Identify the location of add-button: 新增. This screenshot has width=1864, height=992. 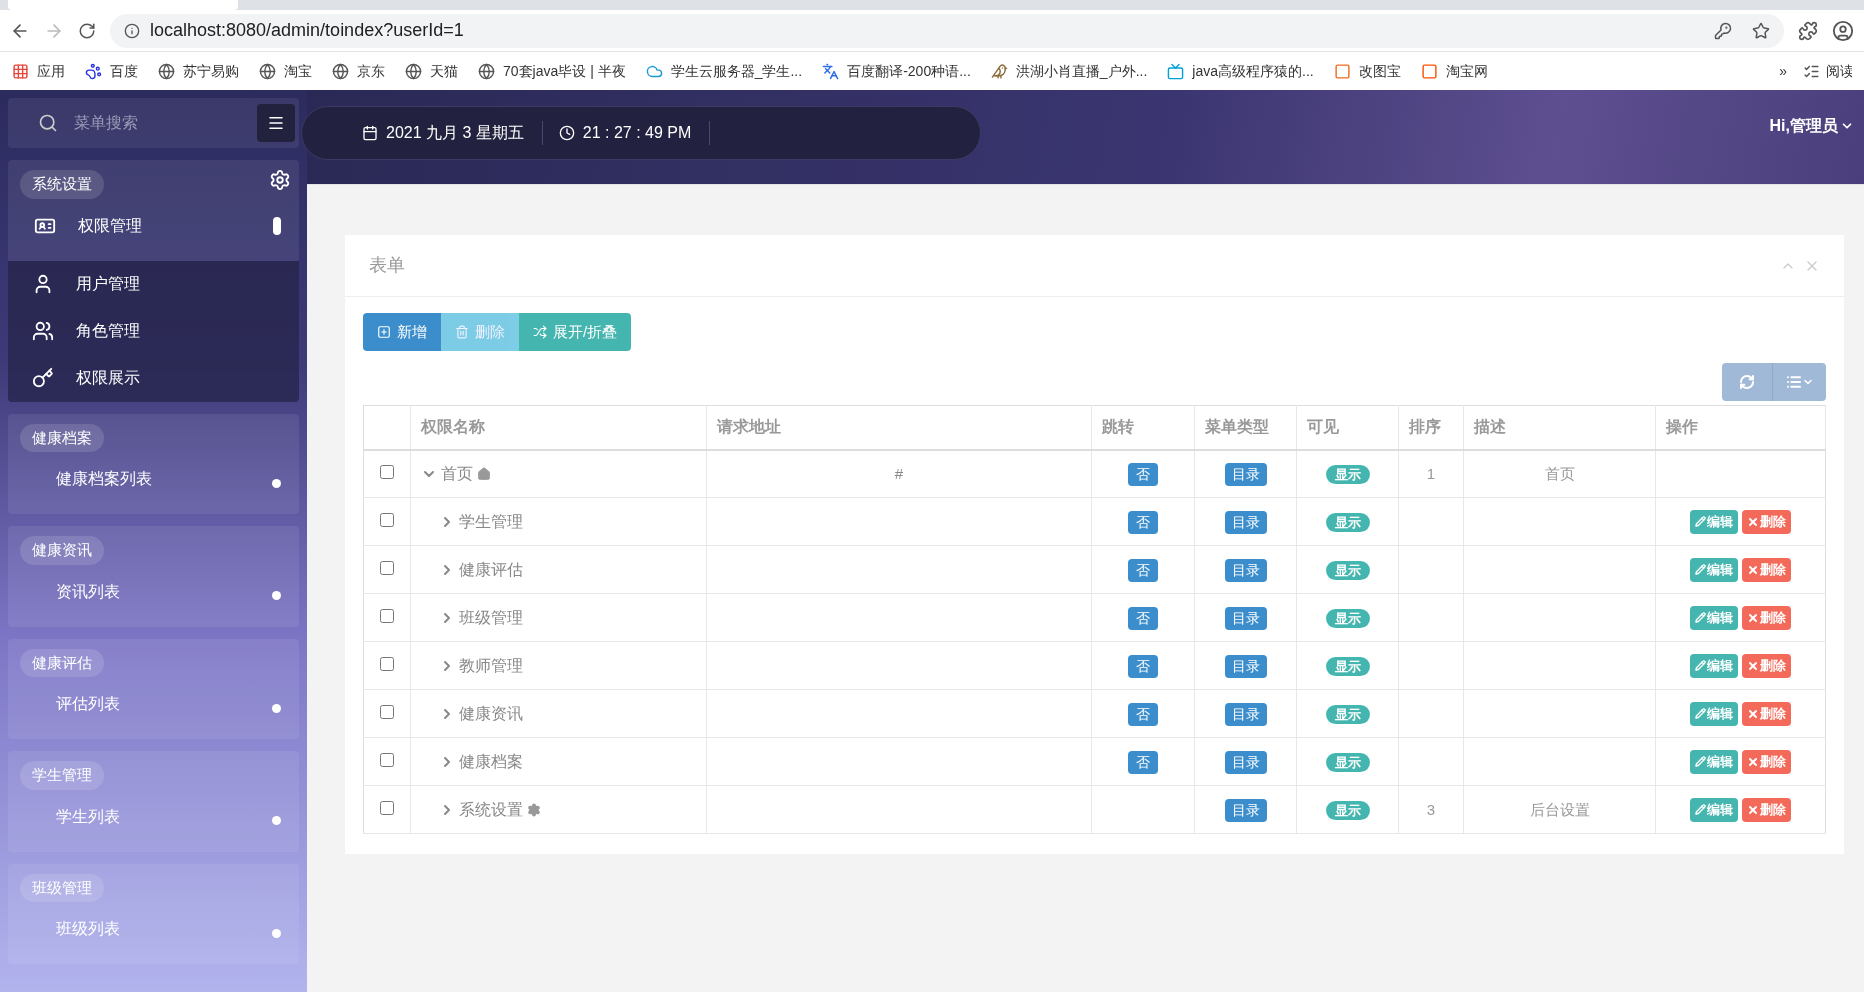
(402, 332).